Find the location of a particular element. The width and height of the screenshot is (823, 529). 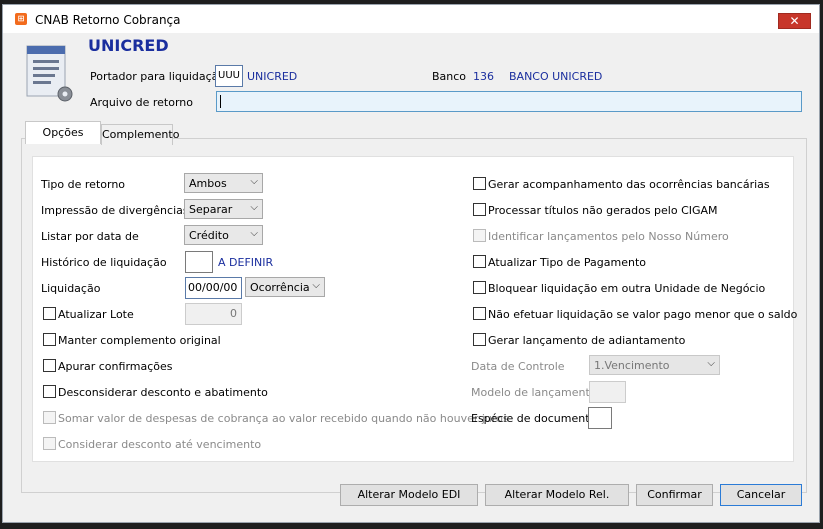

title-bar: ⊞ CNAB Retorno Cobrança ✕ is located at coordinates (411, 19).